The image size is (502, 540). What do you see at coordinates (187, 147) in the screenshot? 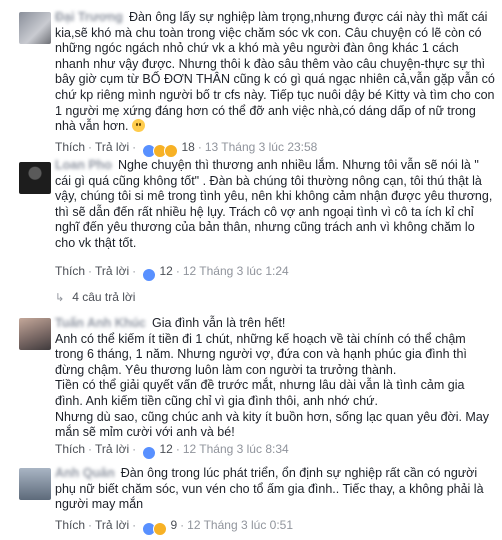
I see `reaction-count: 18` at bounding box center [187, 147].